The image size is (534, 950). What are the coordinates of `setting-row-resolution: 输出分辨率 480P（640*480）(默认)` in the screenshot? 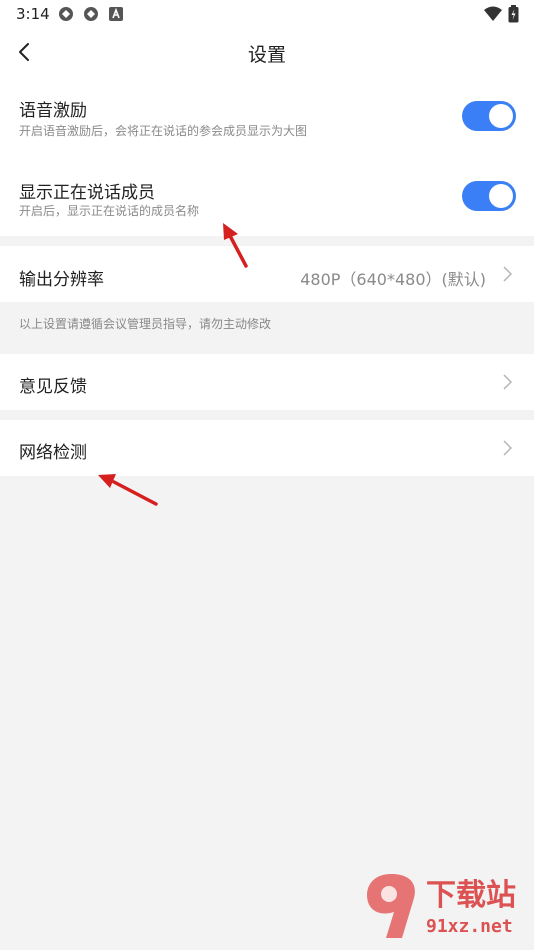 It's located at (267, 274).